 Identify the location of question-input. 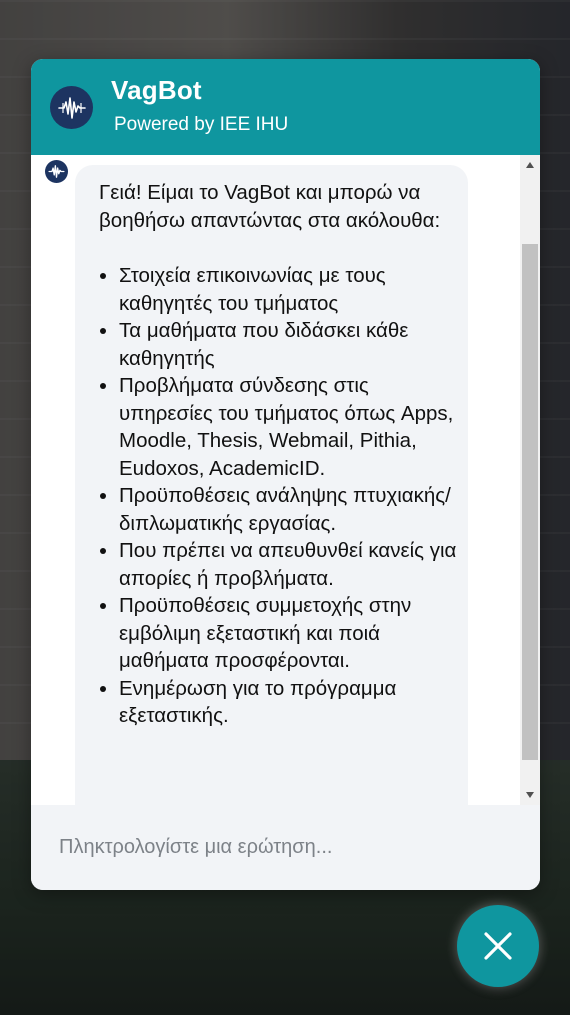
(287, 847).